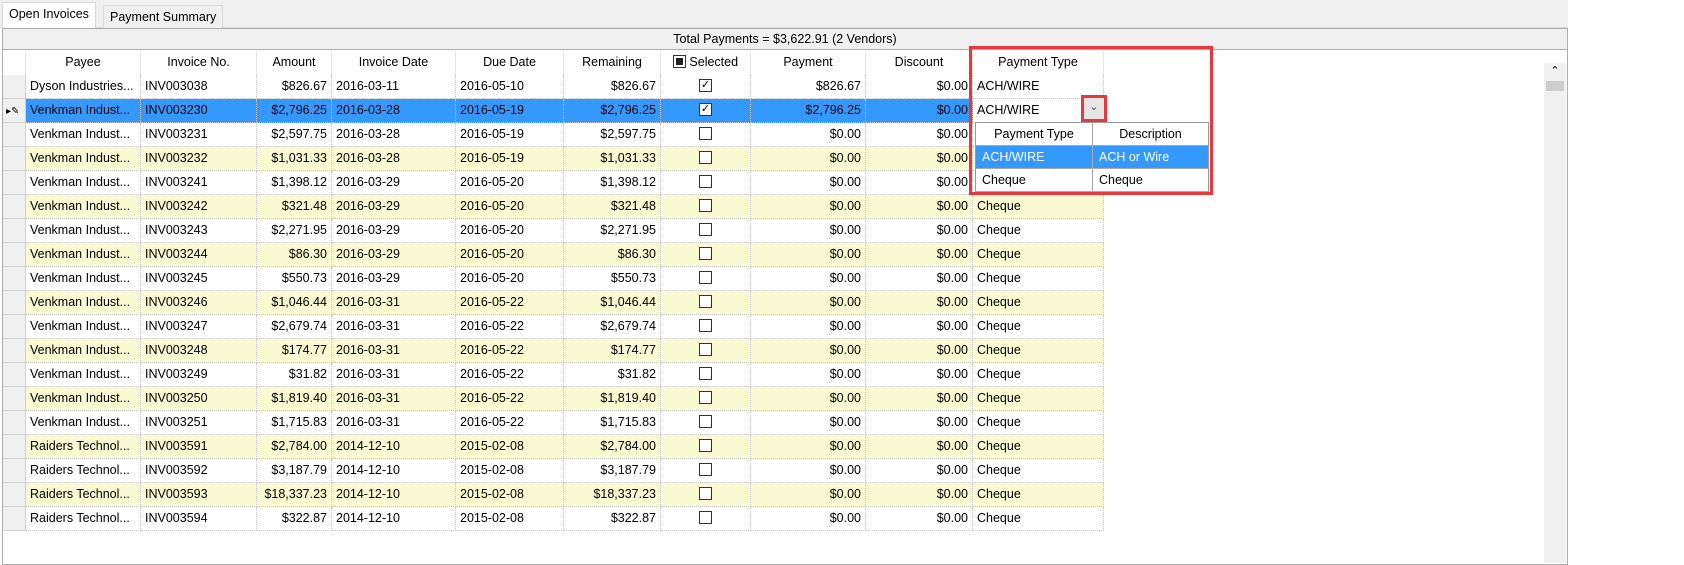 The image size is (1684, 565). What do you see at coordinates (808, 63) in the screenshot?
I see `column-header-payment: Payment` at bounding box center [808, 63].